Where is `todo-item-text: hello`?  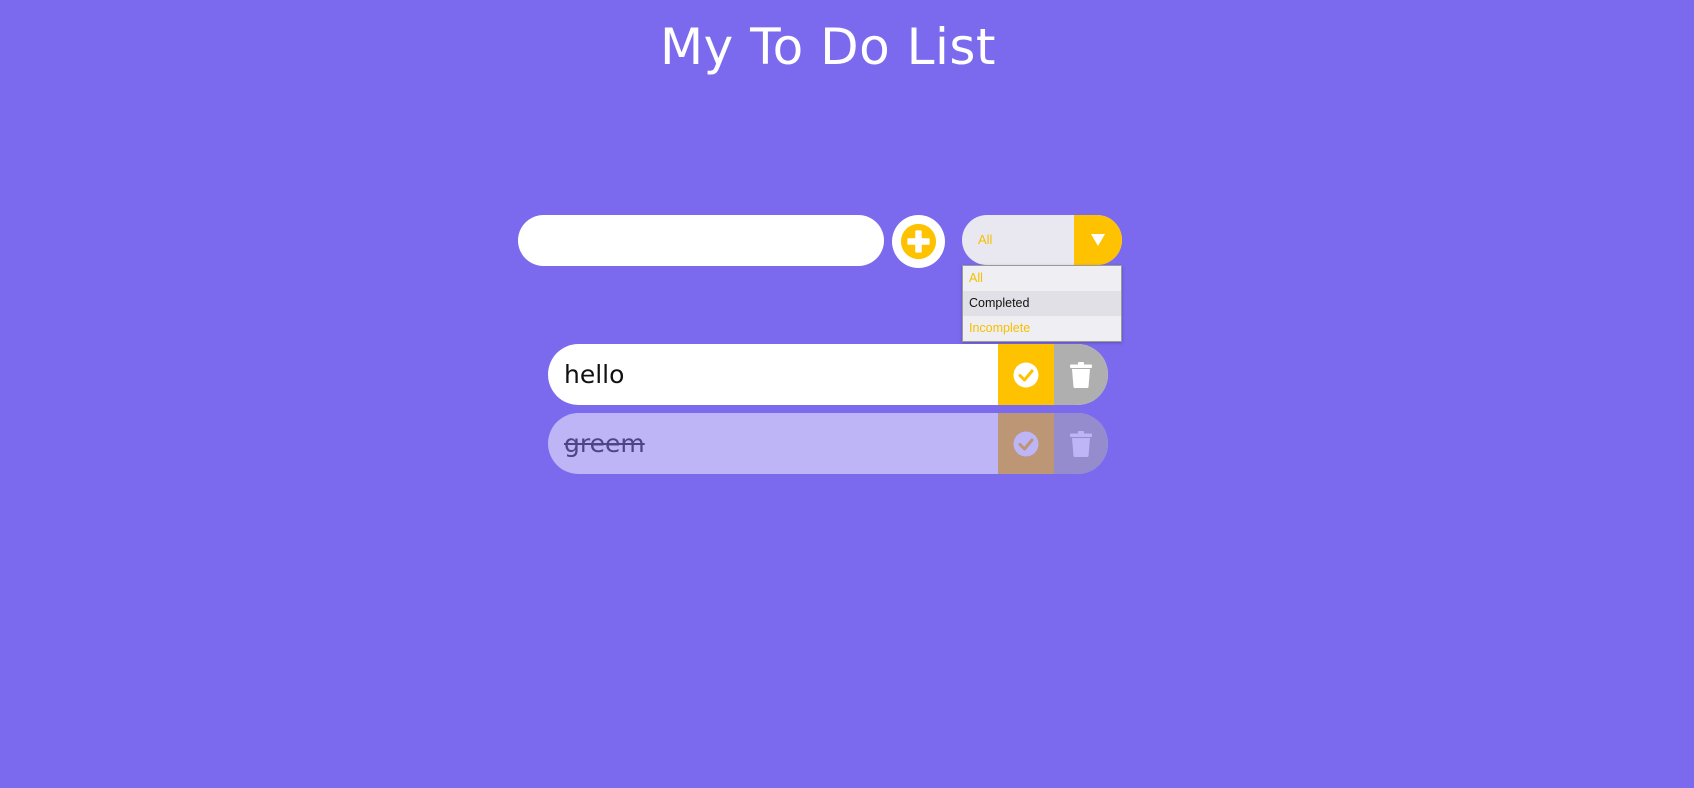
todo-item-text: hello is located at coordinates (594, 374).